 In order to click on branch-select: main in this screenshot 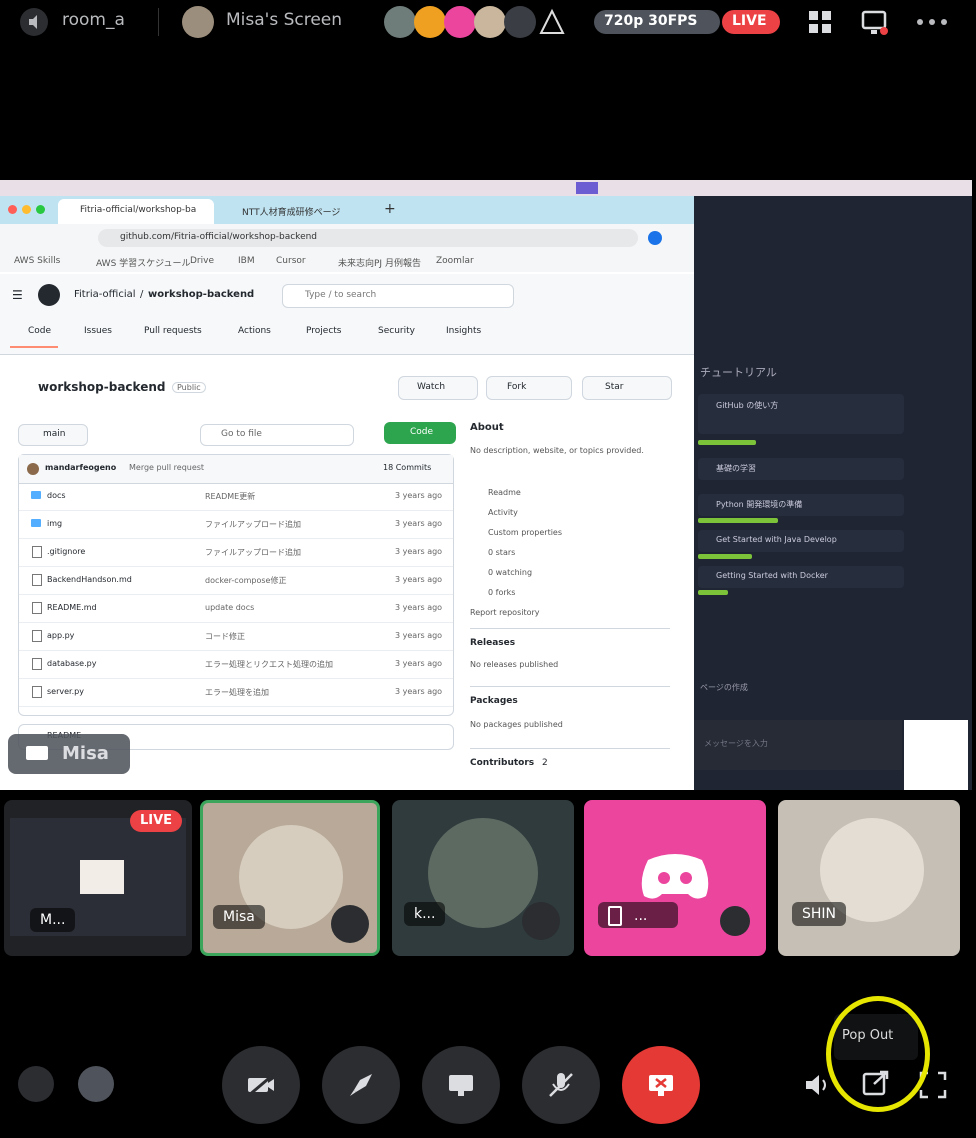, I will do `click(53, 435)`.